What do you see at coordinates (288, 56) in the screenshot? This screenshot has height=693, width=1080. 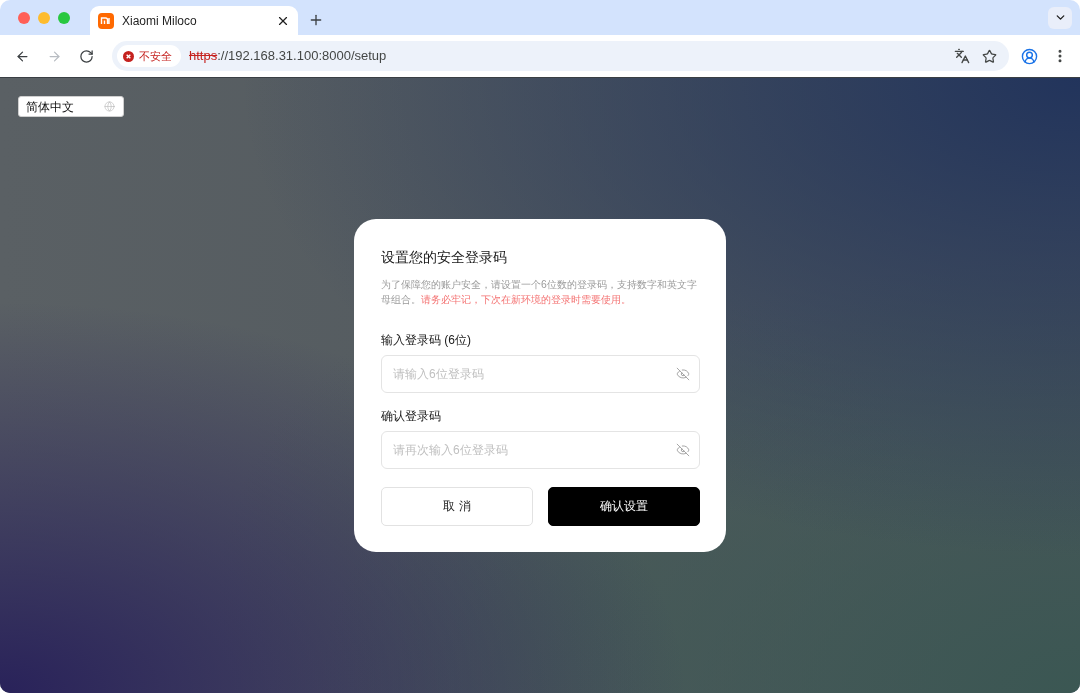 I see `url-text: https://192.168.31.100:8000/setup` at bounding box center [288, 56].